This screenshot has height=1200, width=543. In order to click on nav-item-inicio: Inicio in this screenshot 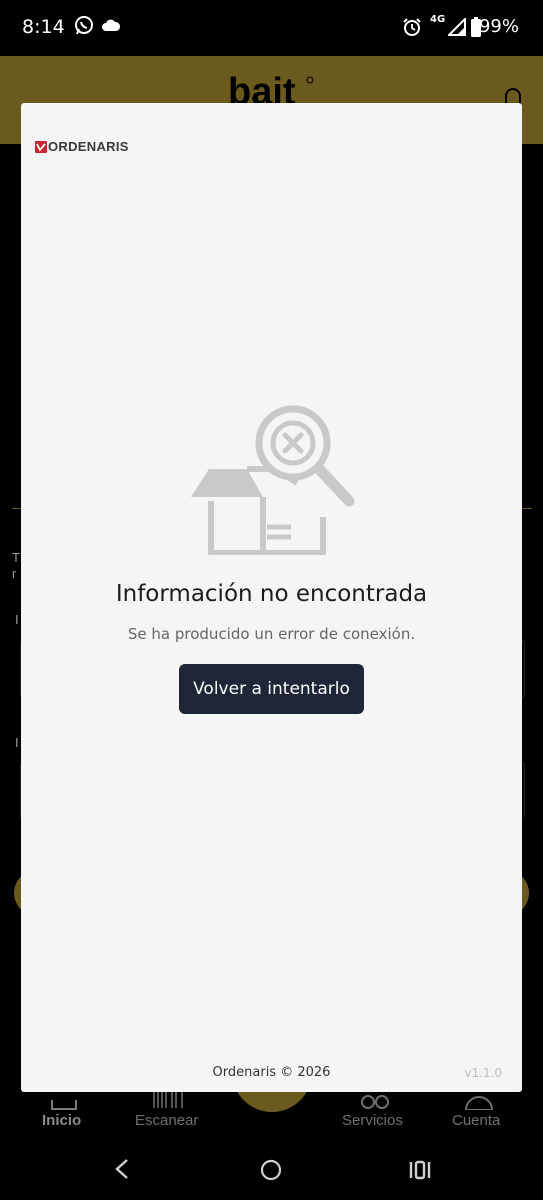, I will do `click(61, 1120)`.